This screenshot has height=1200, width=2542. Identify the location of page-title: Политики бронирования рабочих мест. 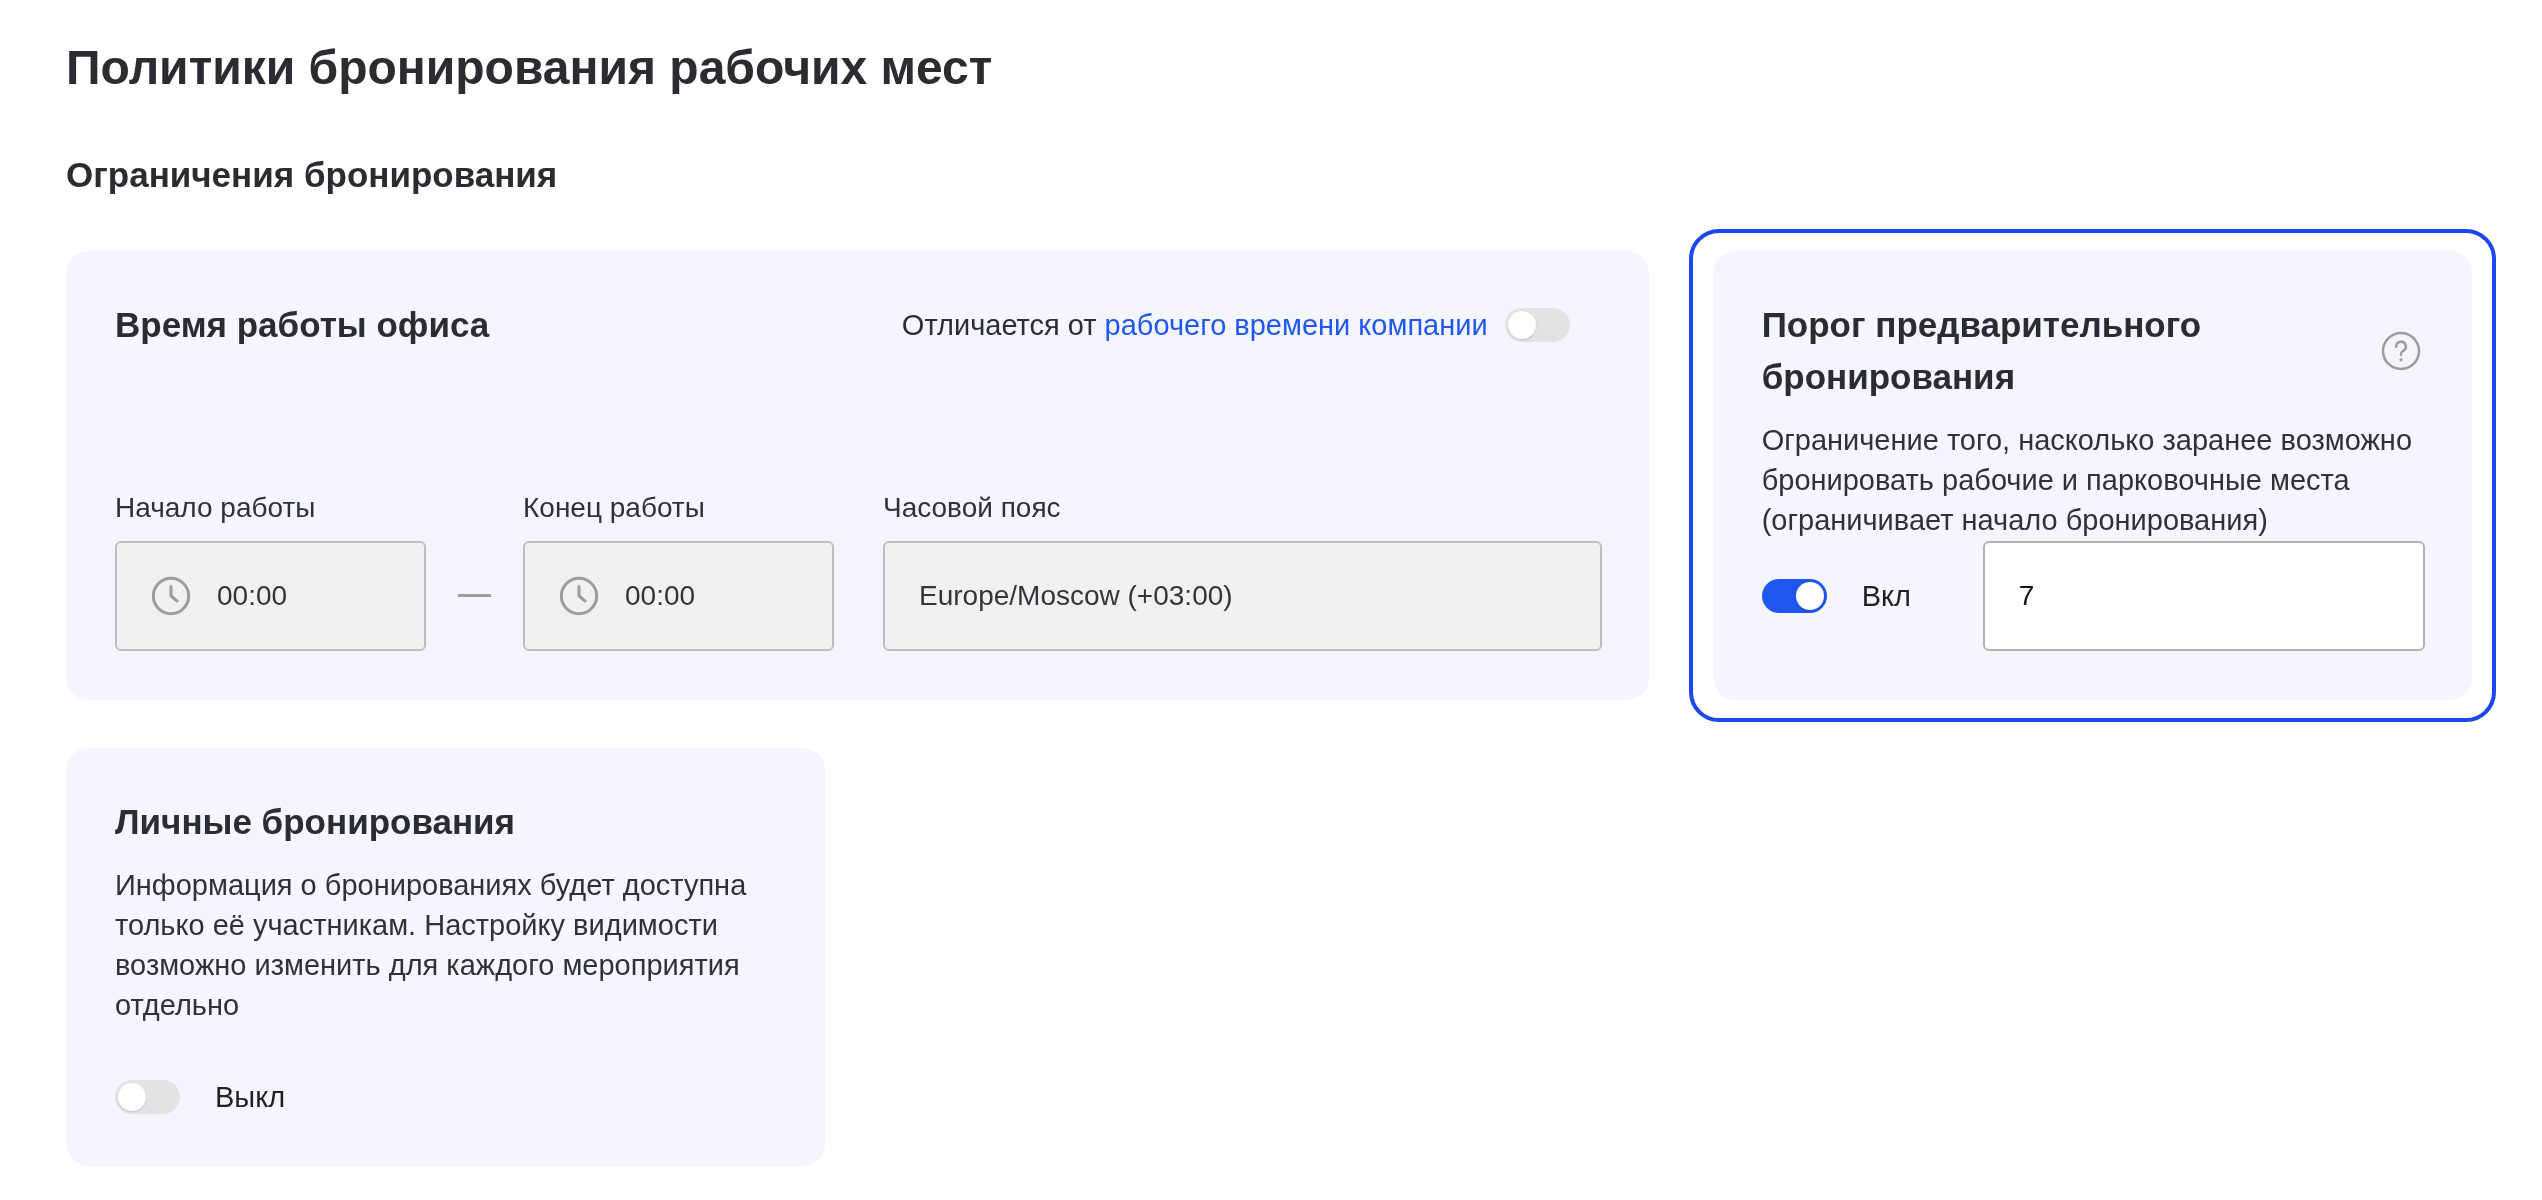
(530, 68).